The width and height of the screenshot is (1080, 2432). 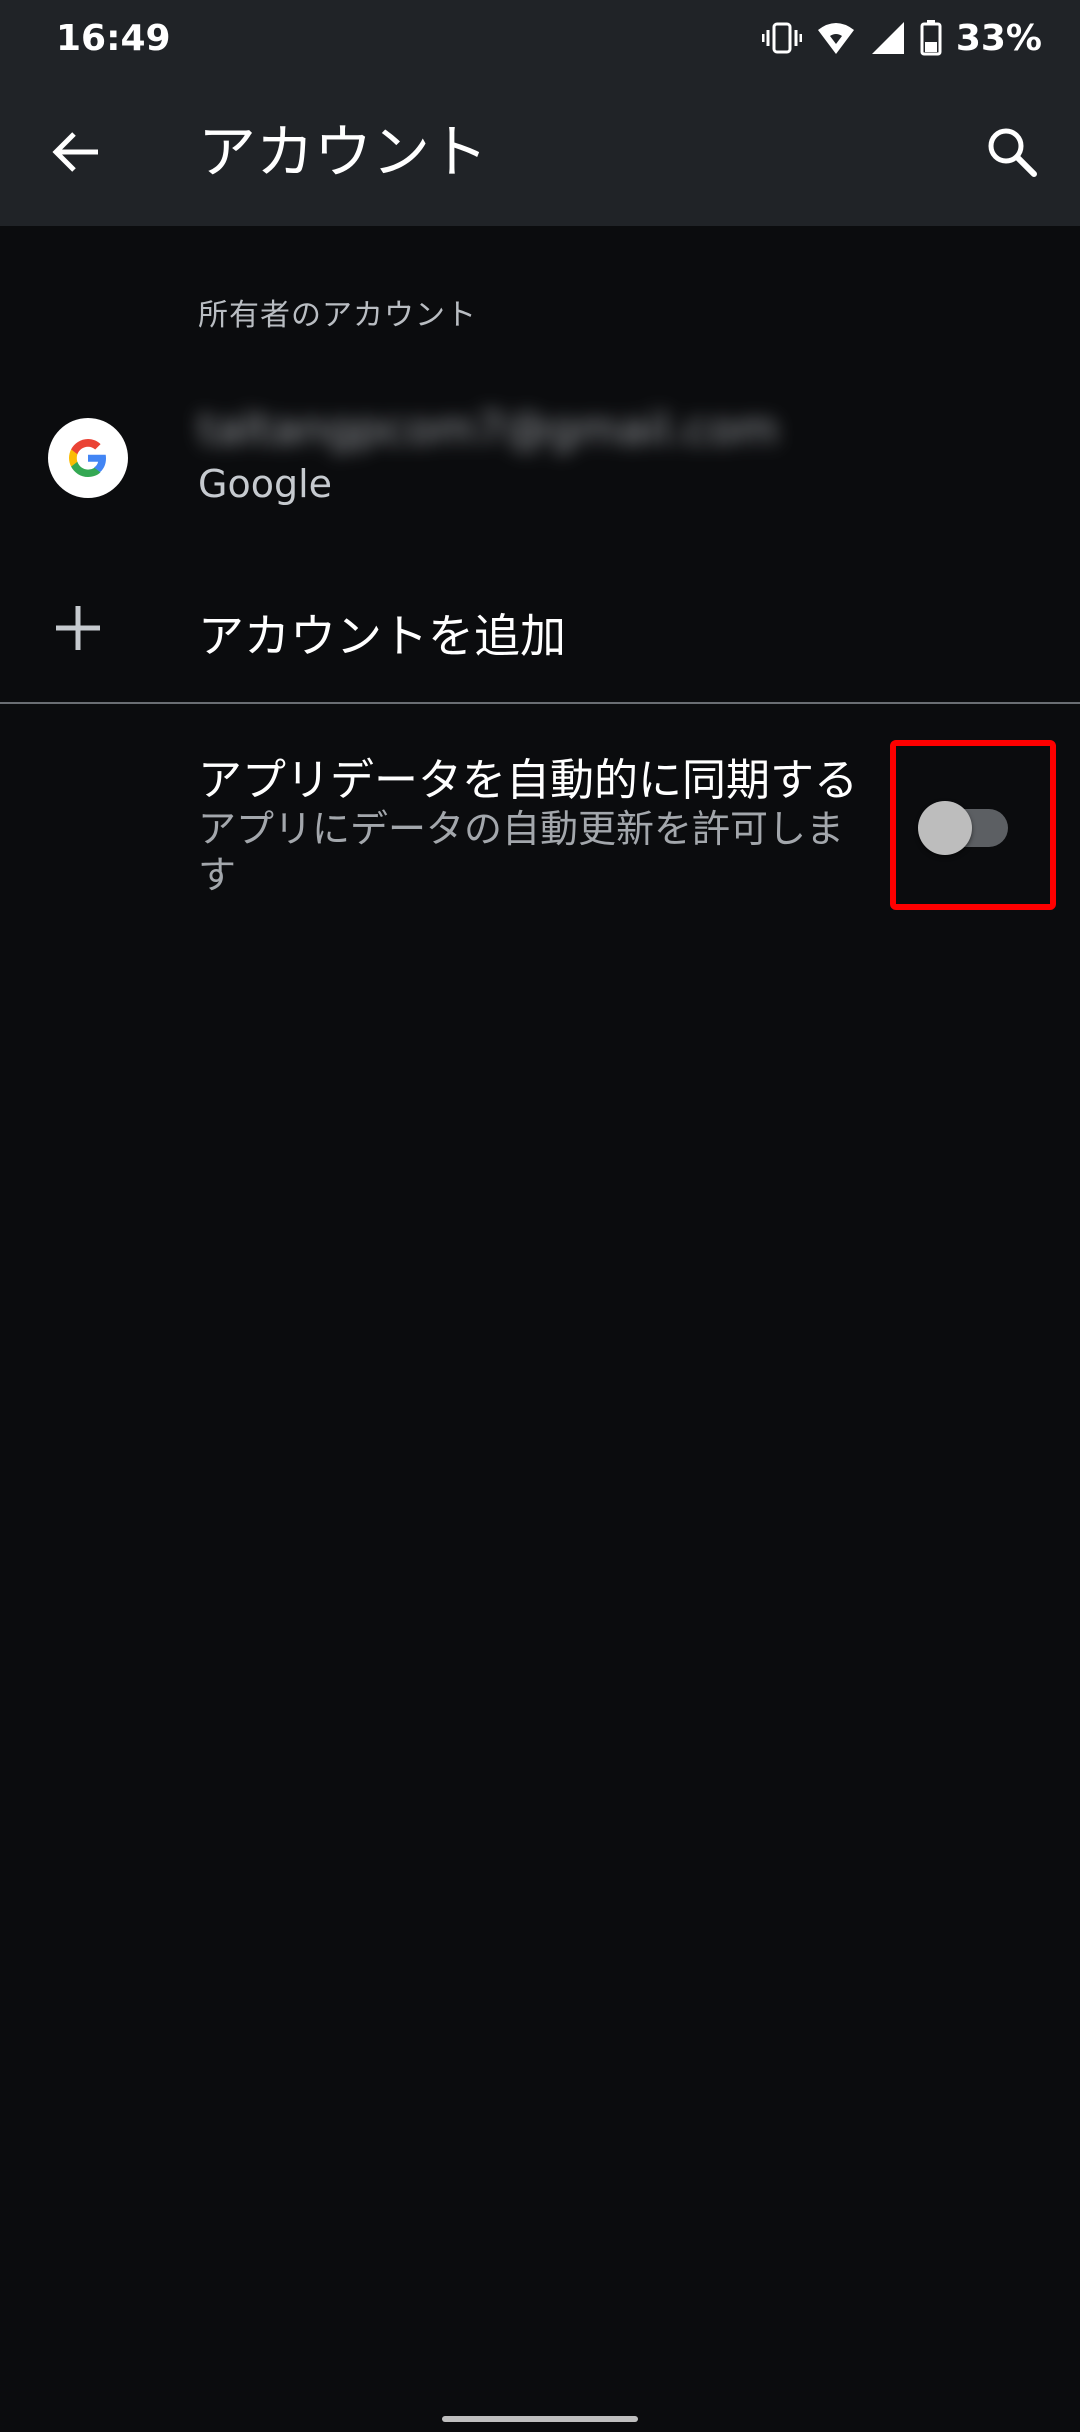 What do you see at coordinates (781, 38) in the screenshot?
I see `vibrate-icon` at bounding box center [781, 38].